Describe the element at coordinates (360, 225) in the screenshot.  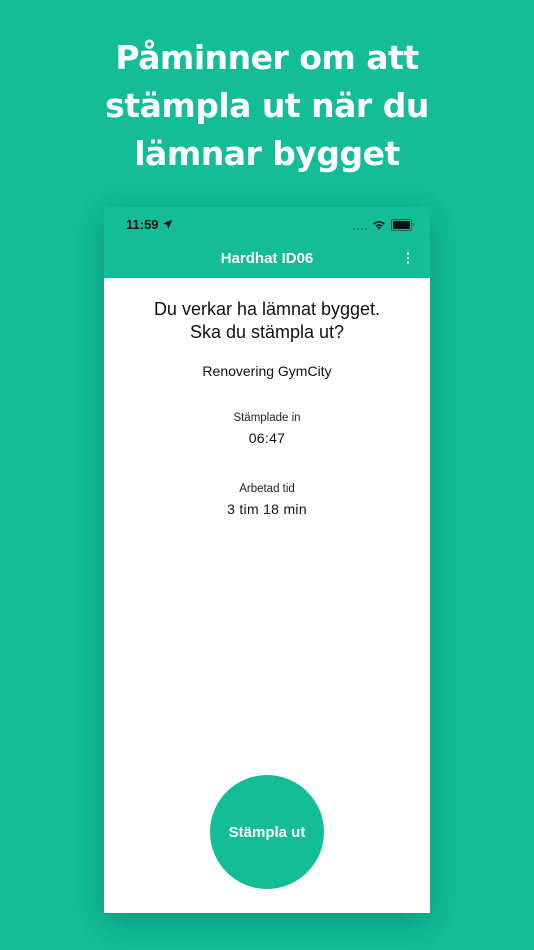
I see `signal-icon` at that location.